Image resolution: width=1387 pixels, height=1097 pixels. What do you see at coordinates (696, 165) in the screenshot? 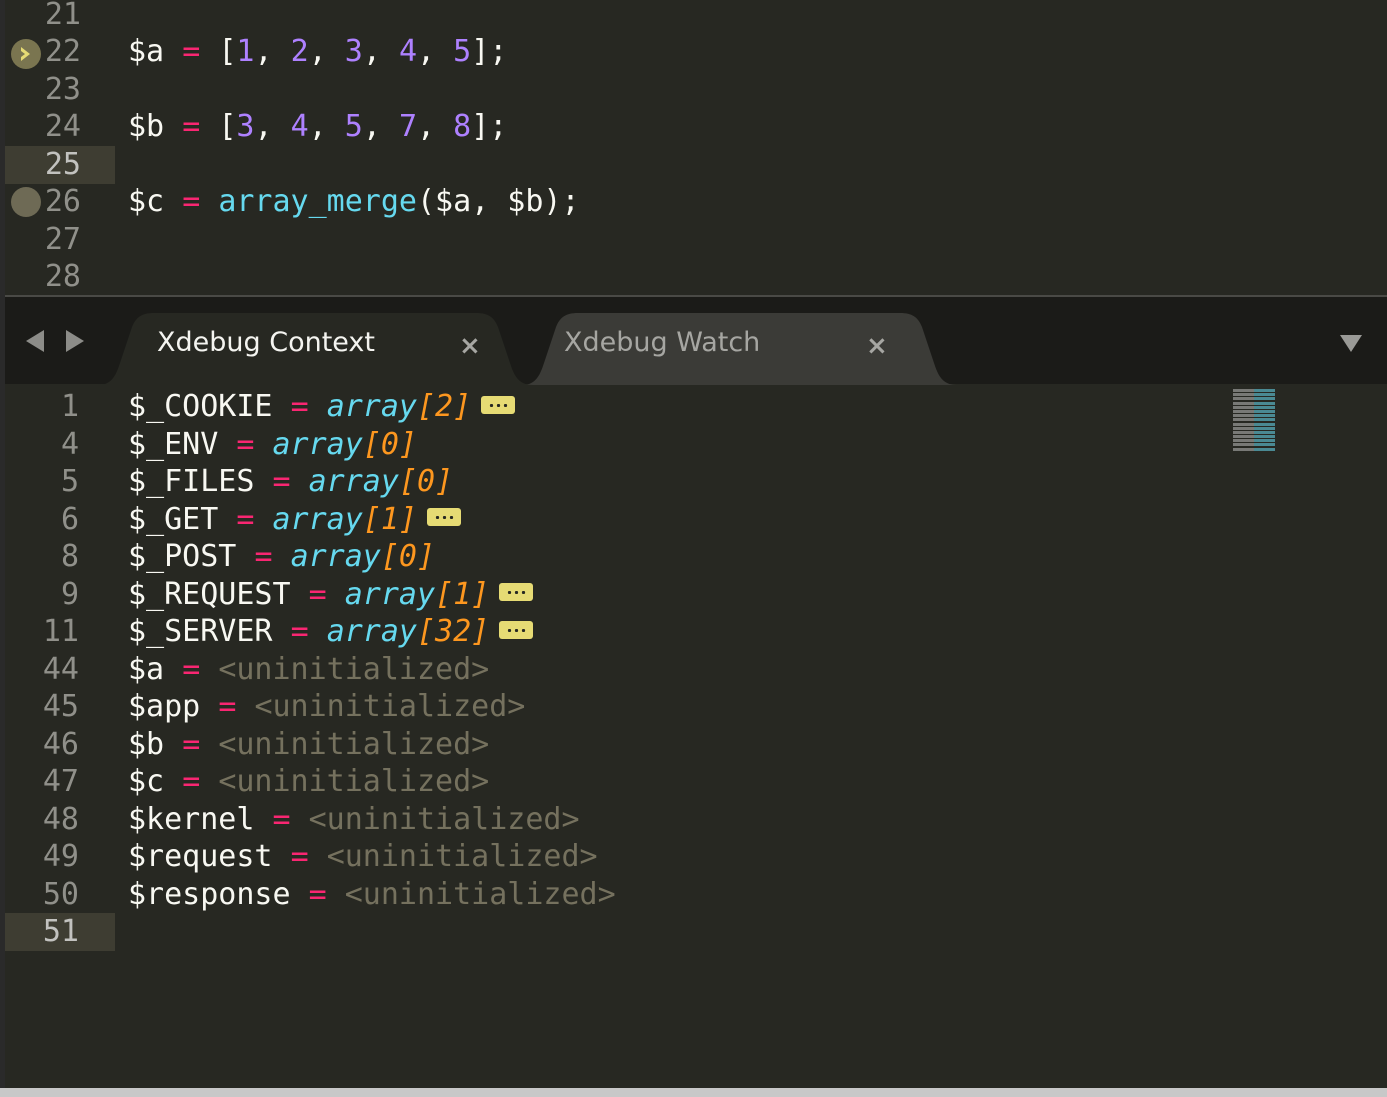
I see `code-line-current: 25` at bounding box center [696, 165].